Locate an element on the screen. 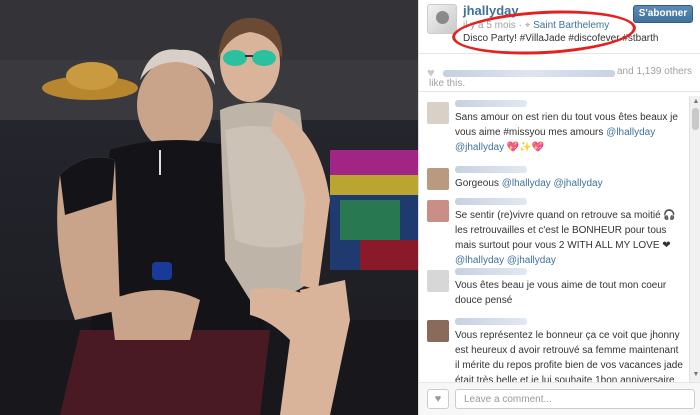 This screenshot has width=700, height=415. comment-input is located at coordinates (575, 399).